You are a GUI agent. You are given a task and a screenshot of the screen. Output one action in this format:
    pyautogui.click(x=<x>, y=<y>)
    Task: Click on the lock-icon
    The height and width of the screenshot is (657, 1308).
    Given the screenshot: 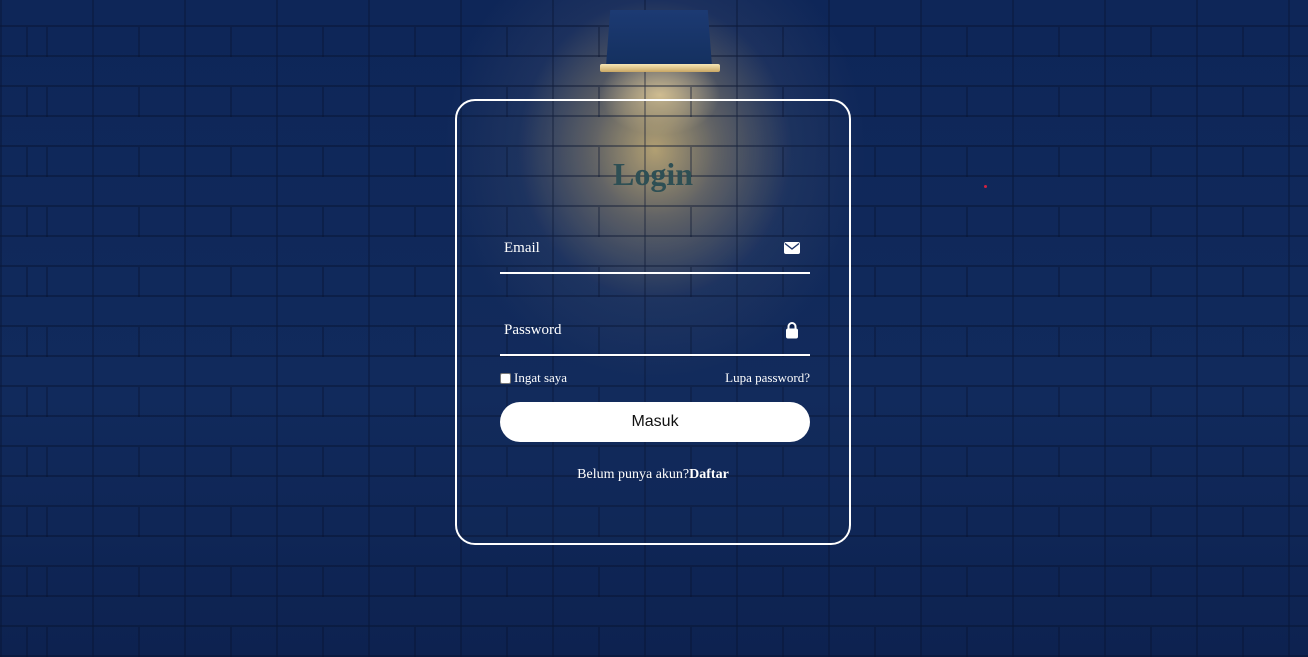 What is the action you would take?
    pyautogui.click(x=792, y=330)
    